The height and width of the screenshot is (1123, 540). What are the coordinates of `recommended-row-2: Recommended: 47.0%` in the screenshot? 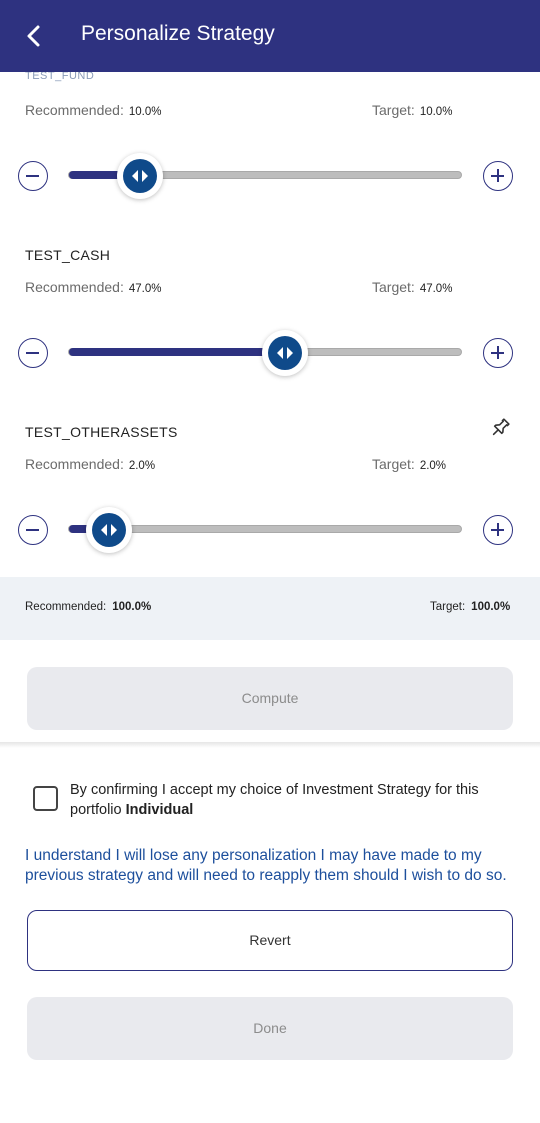 It's located at (93, 287).